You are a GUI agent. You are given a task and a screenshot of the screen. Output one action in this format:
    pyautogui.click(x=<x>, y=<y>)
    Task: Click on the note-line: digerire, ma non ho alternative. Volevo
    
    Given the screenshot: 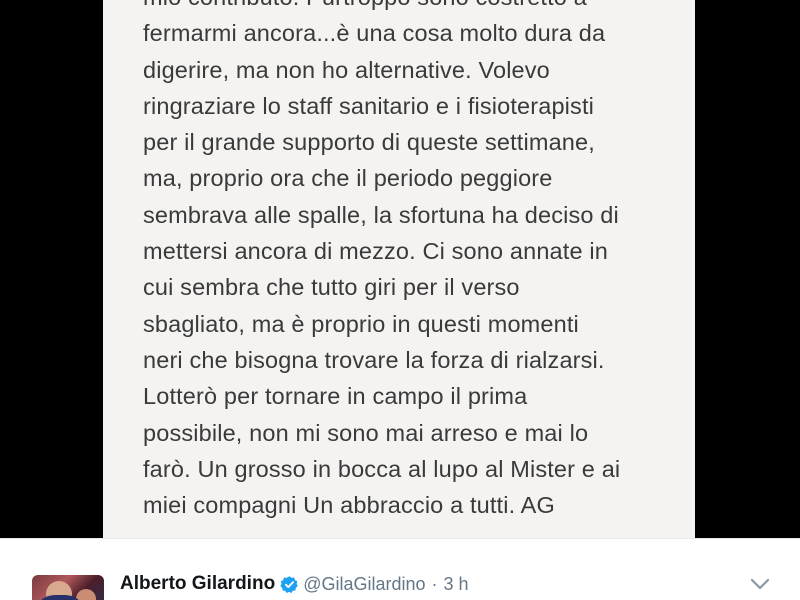 What is the action you would take?
    pyautogui.click(x=346, y=69)
    